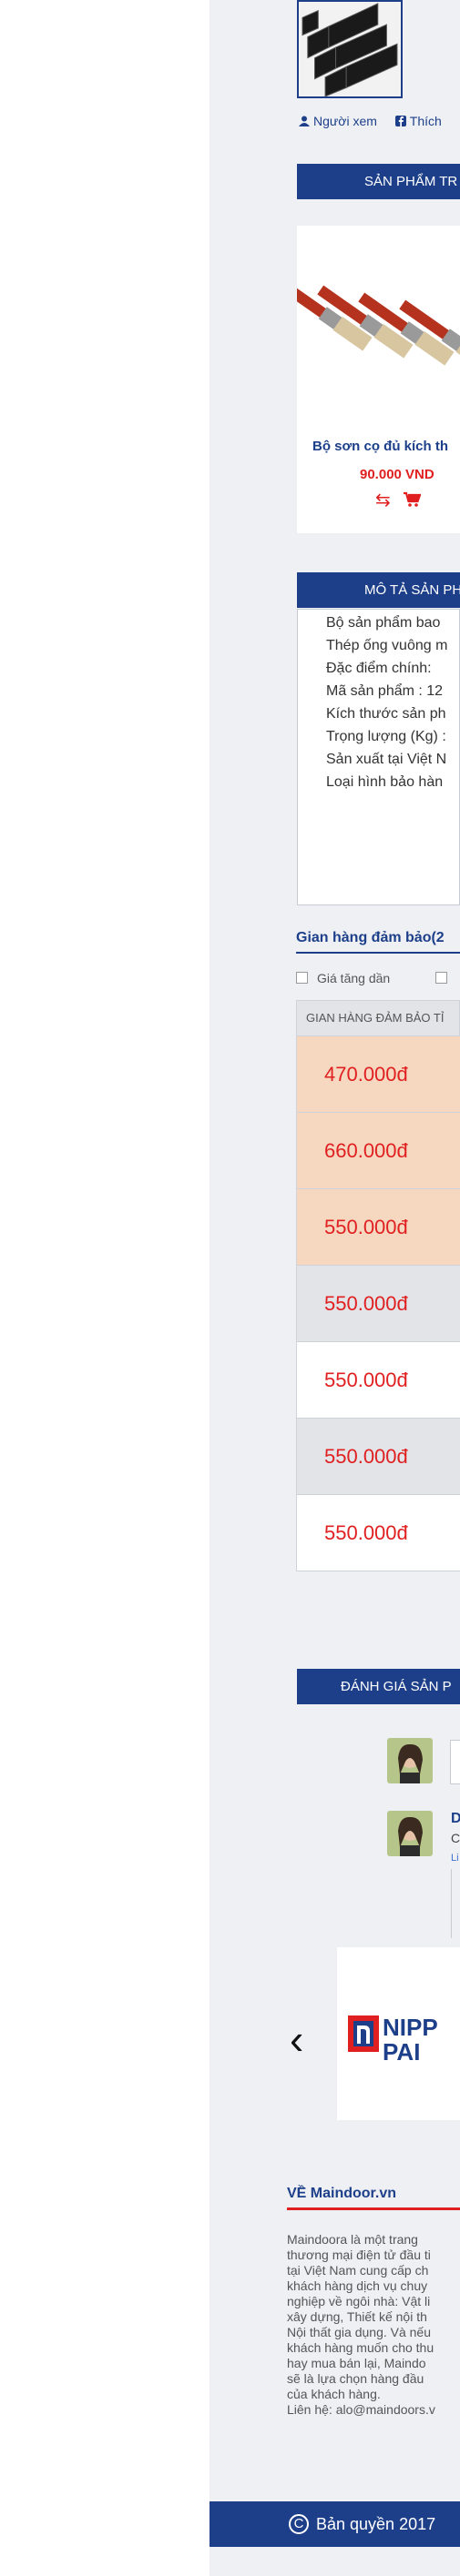 The height and width of the screenshot is (2576, 460). Describe the element at coordinates (378, 953) in the screenshot. I see `guarantee-underline` at that location.